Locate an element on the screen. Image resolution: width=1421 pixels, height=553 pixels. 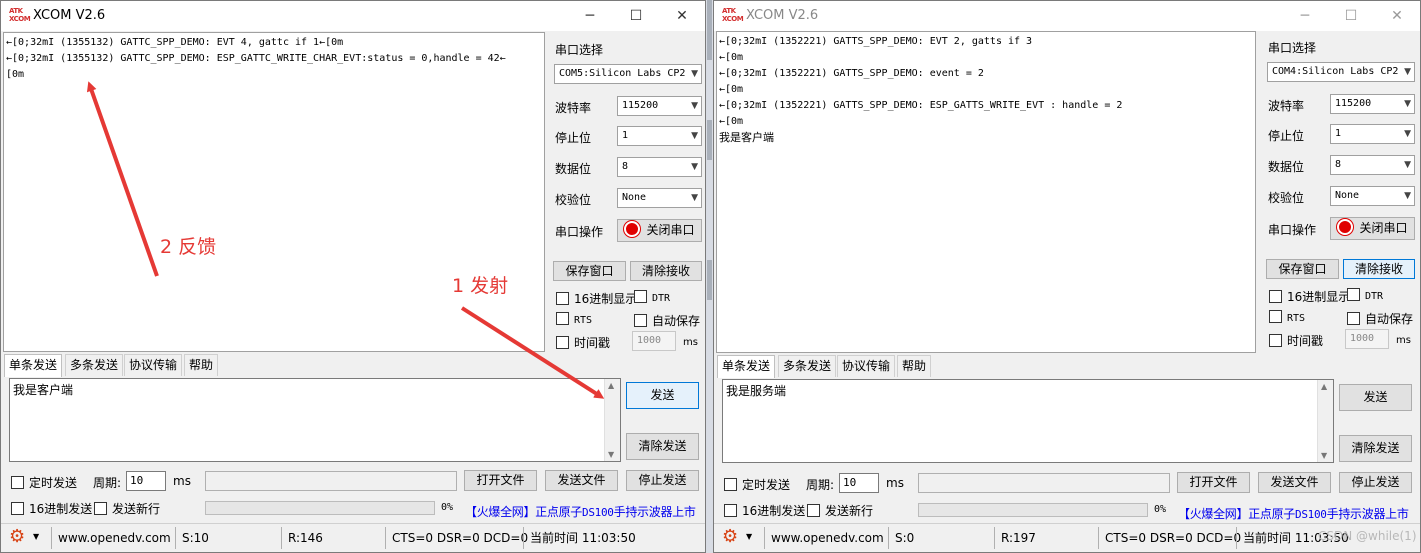
progress-percent: 0% is located at coordinates (1160, 509).